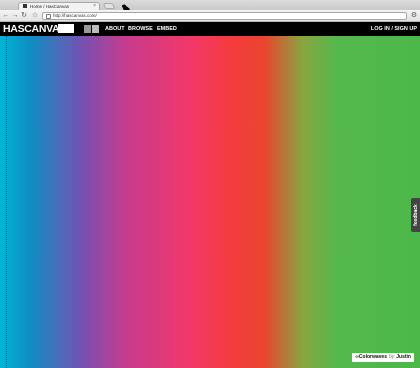  I want to click on browser-toolbar: ← → ↻ ☆ http://hascanvas.com/ ⚙, so click(210, 16).